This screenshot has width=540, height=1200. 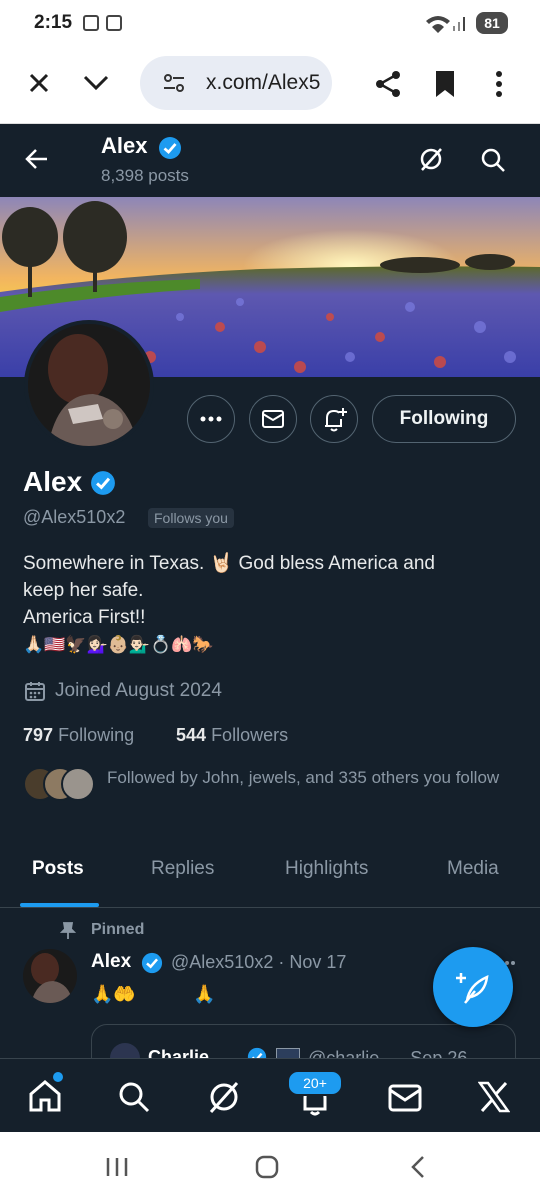 What do you see at coordinates (250, 735) in the screenshot?
I see `followers-label: Followers` at bounding box center [250, 735].